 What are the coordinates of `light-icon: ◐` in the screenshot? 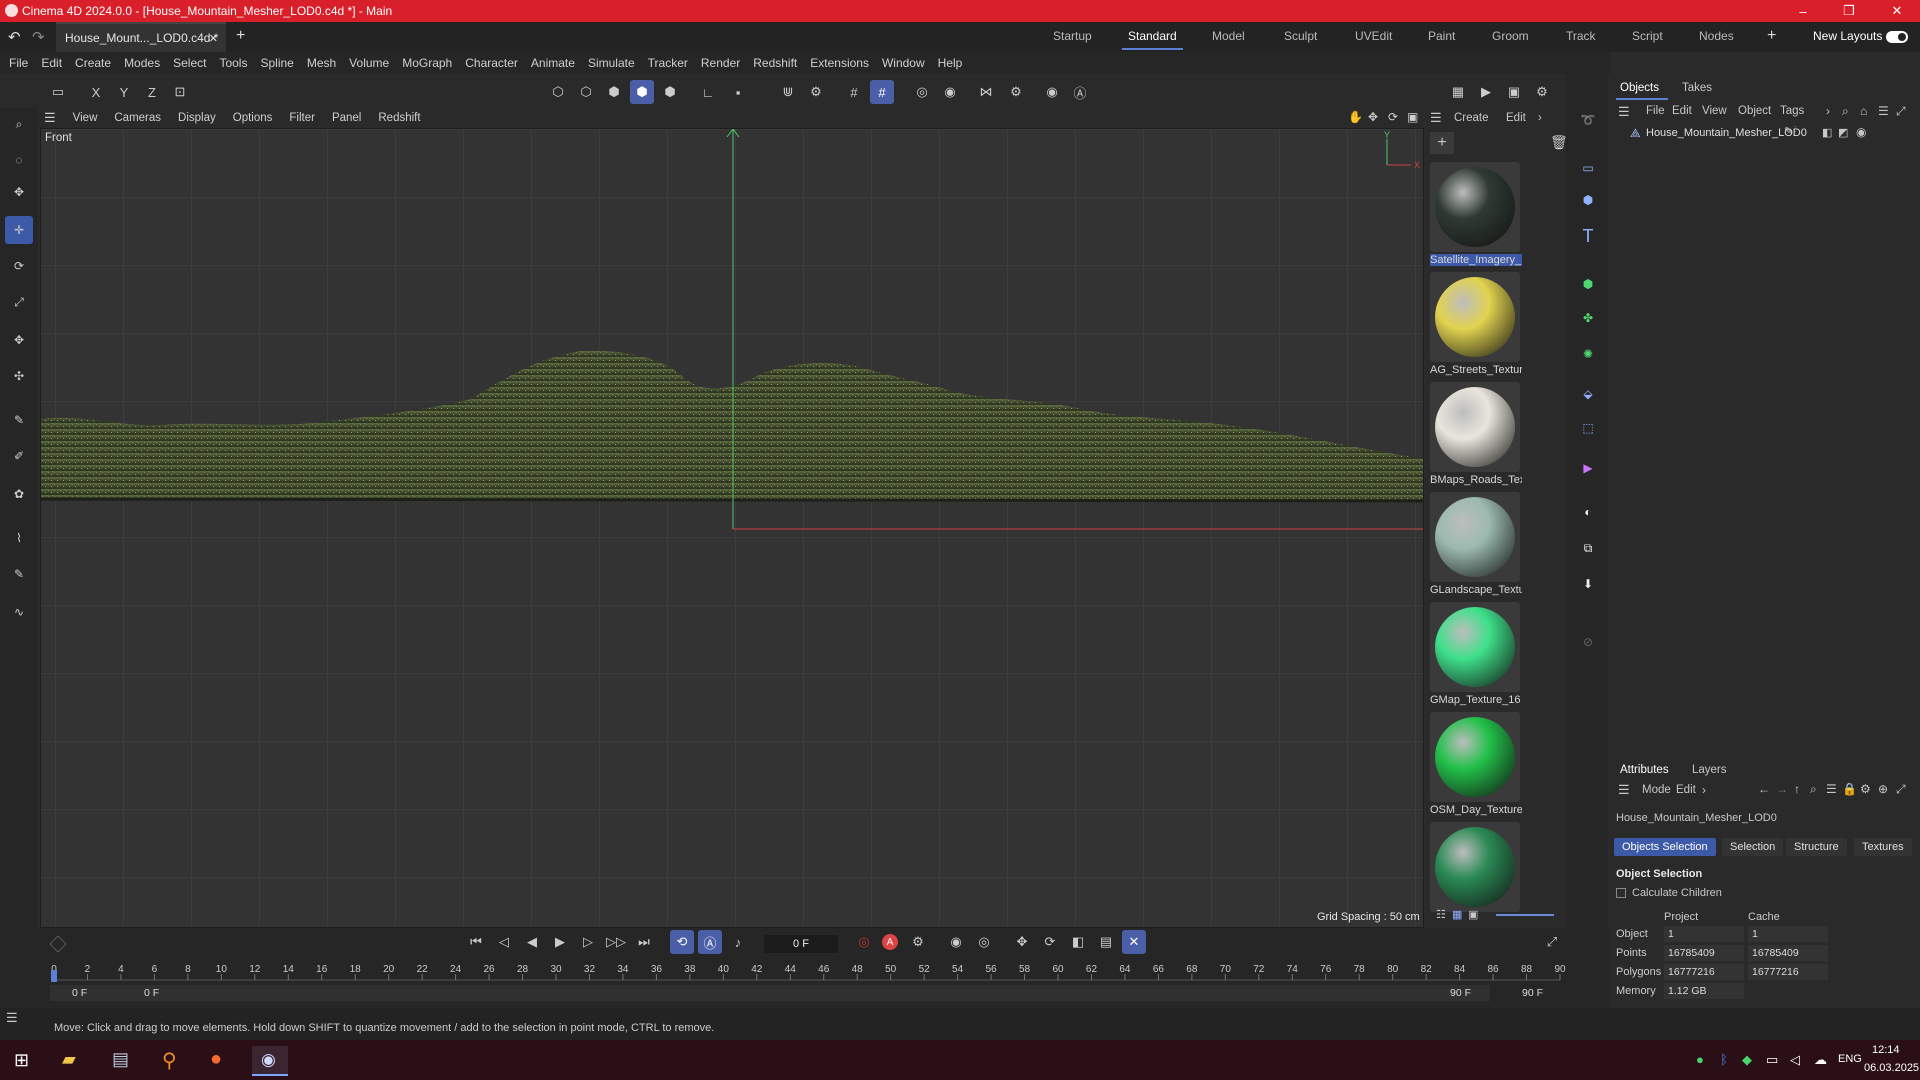 It's located at (1588, 512).